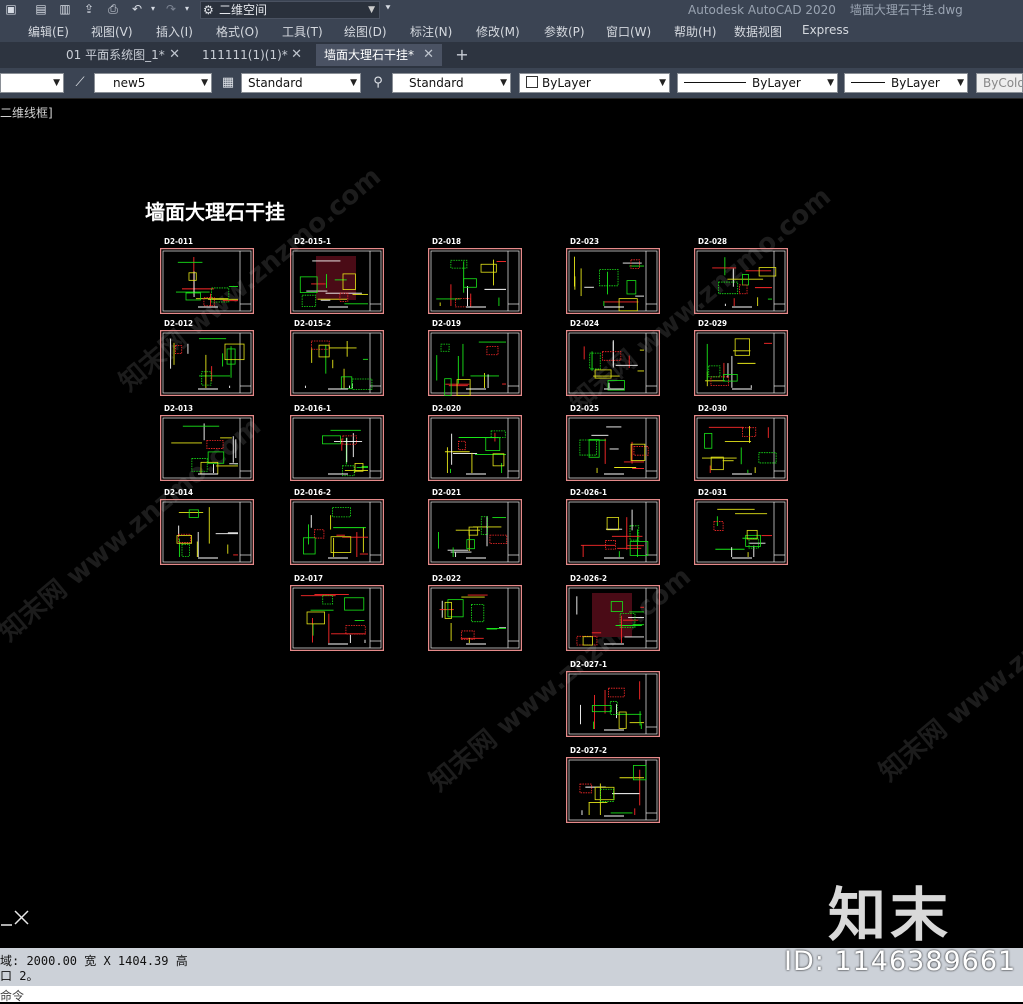  I want to click on new-tab-button: +, so click(462, 55).